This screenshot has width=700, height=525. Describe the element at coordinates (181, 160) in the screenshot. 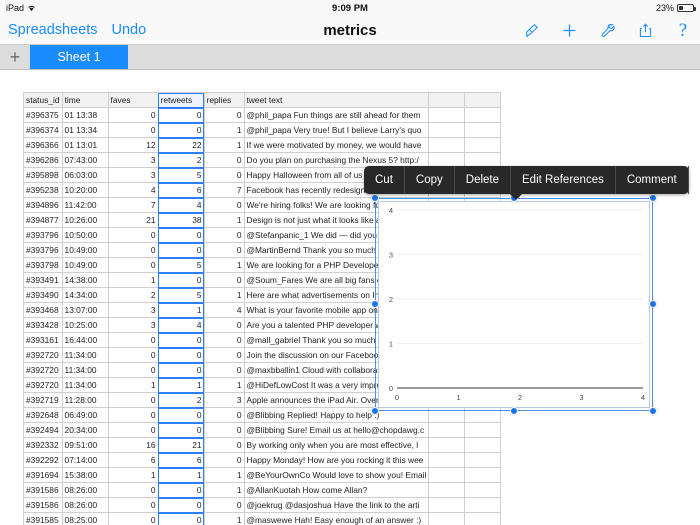

I see `cell-retweets: 2` at that location.